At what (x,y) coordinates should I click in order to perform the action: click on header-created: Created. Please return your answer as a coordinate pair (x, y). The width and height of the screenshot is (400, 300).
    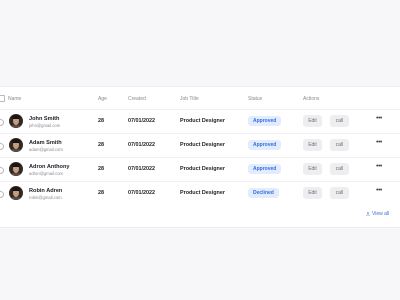
    Looking at the image, I should click on (137, 99).